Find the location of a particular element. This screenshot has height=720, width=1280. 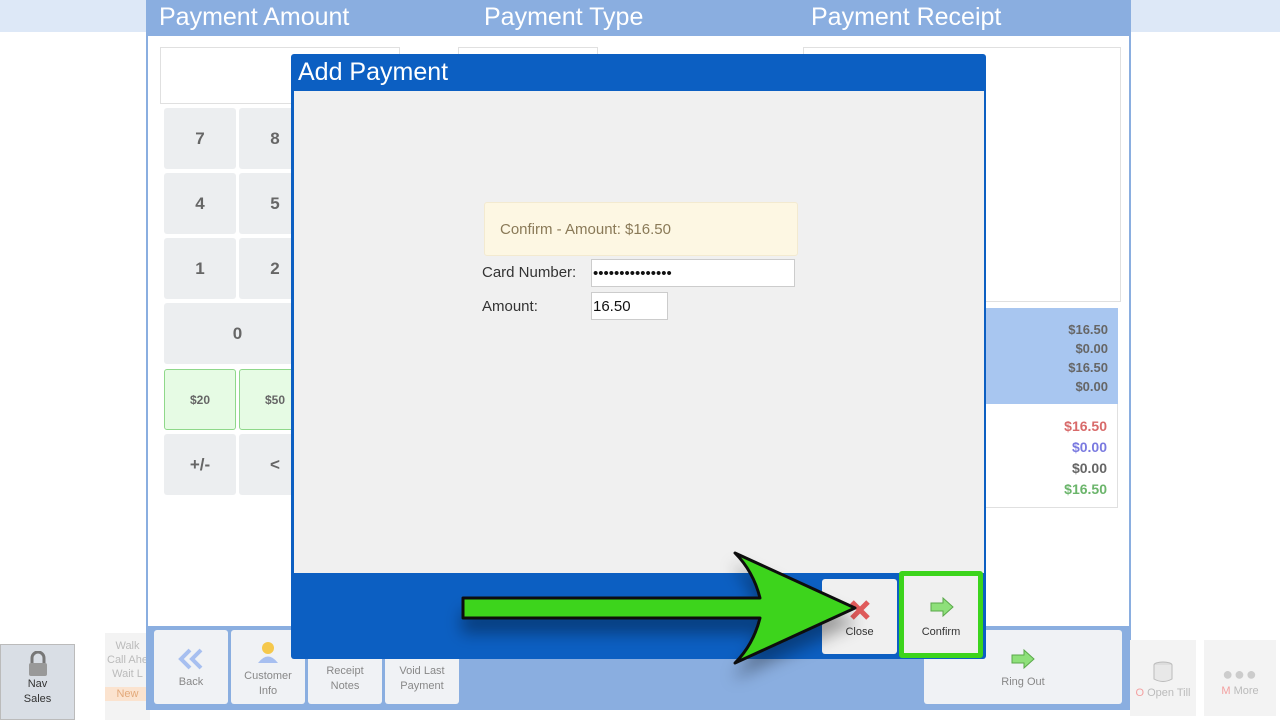

queue-panel: Walk Call Ahe Wait L New is located at coordinates (127, 676).